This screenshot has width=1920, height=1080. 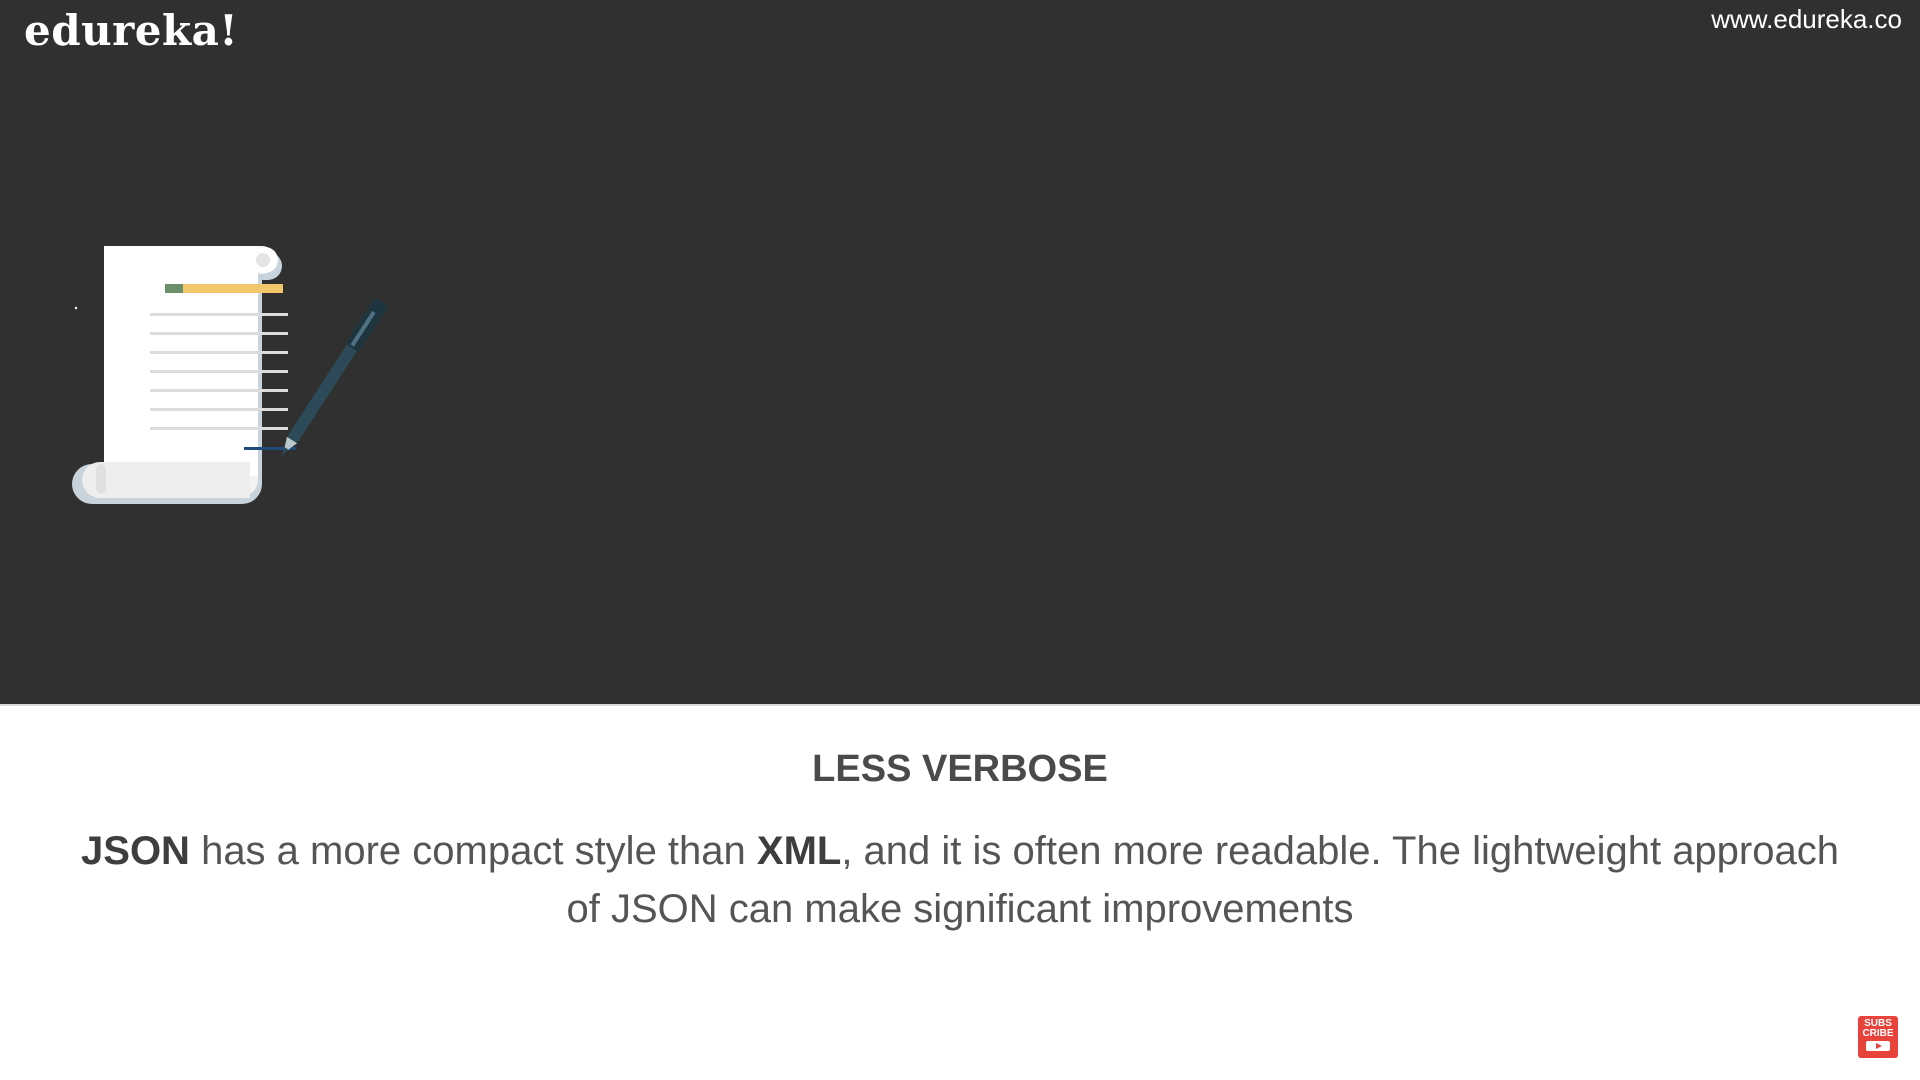 What do you see at coordinates (1806, 19) in the screenshot?
I see `site-url: www.edureka.co` at bounding box center [1806, 19].